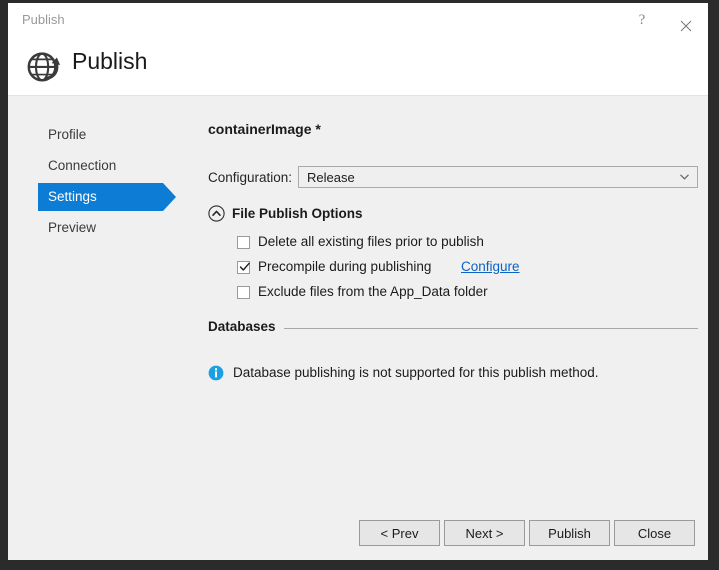 The image size is (719, 570). What do you see at coordinates (345, 266) in the screenshot?
I see `checkbox-label: Precompile during publishing` at bounding box center [345, 266].